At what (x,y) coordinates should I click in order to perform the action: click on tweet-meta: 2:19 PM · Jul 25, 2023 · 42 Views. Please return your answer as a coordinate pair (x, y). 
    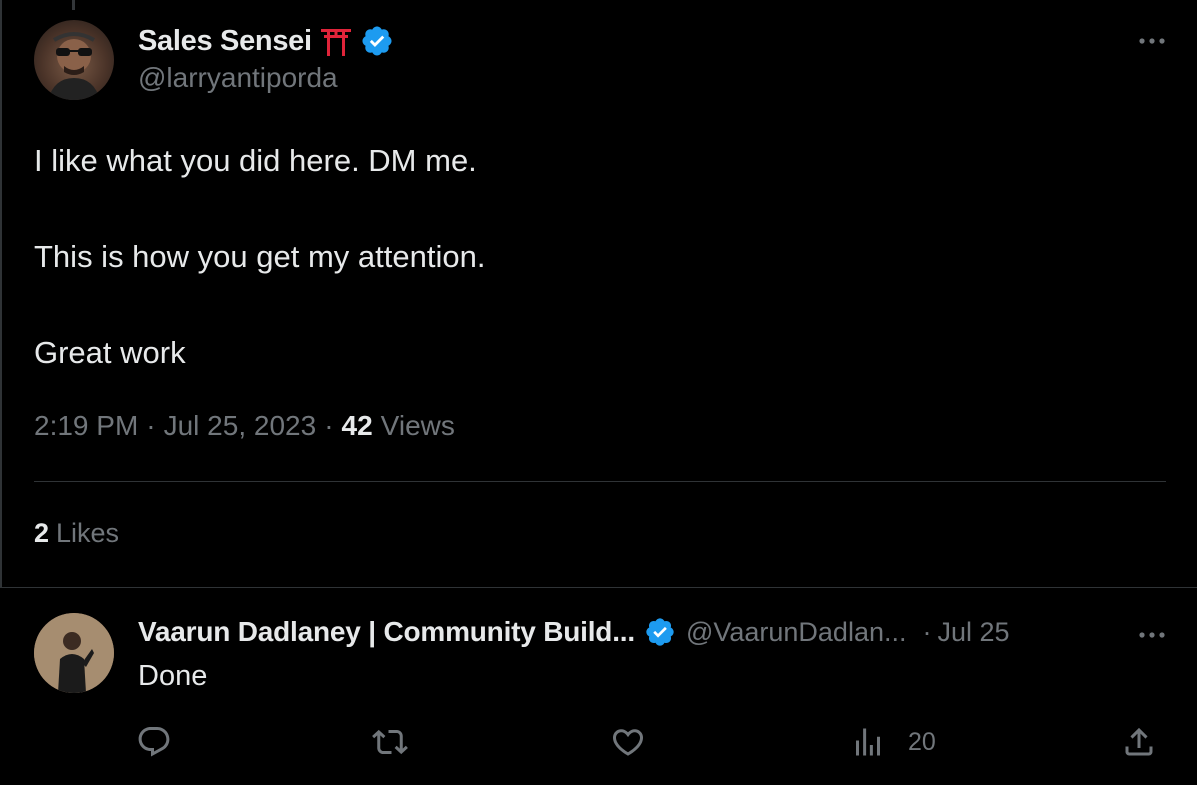
    Looking at the image, I should click on (244, 426).